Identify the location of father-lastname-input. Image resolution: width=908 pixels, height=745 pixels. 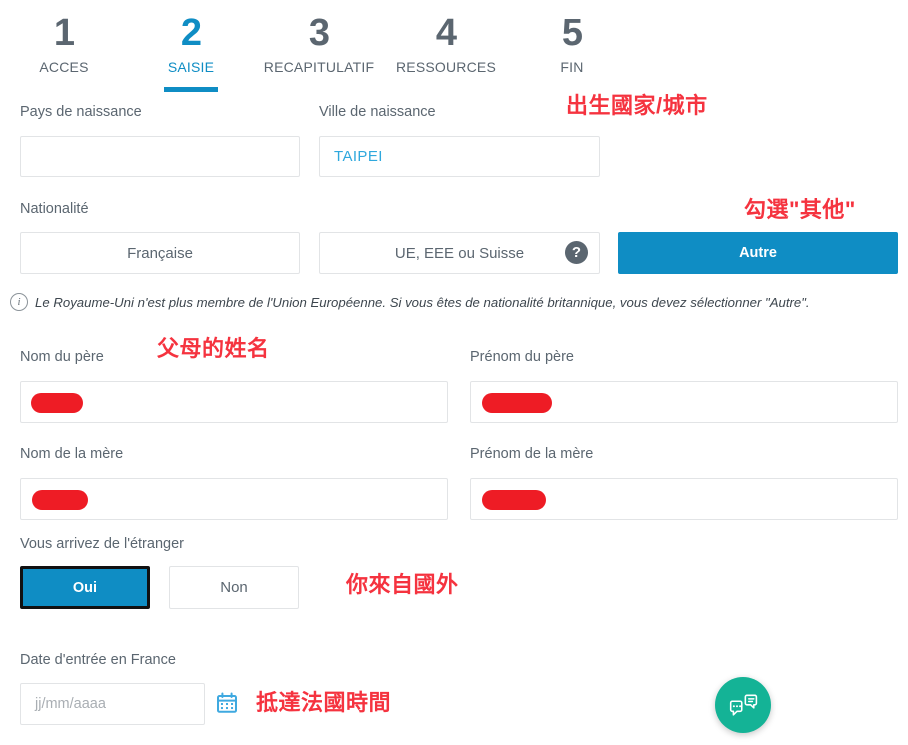
(234, 402).